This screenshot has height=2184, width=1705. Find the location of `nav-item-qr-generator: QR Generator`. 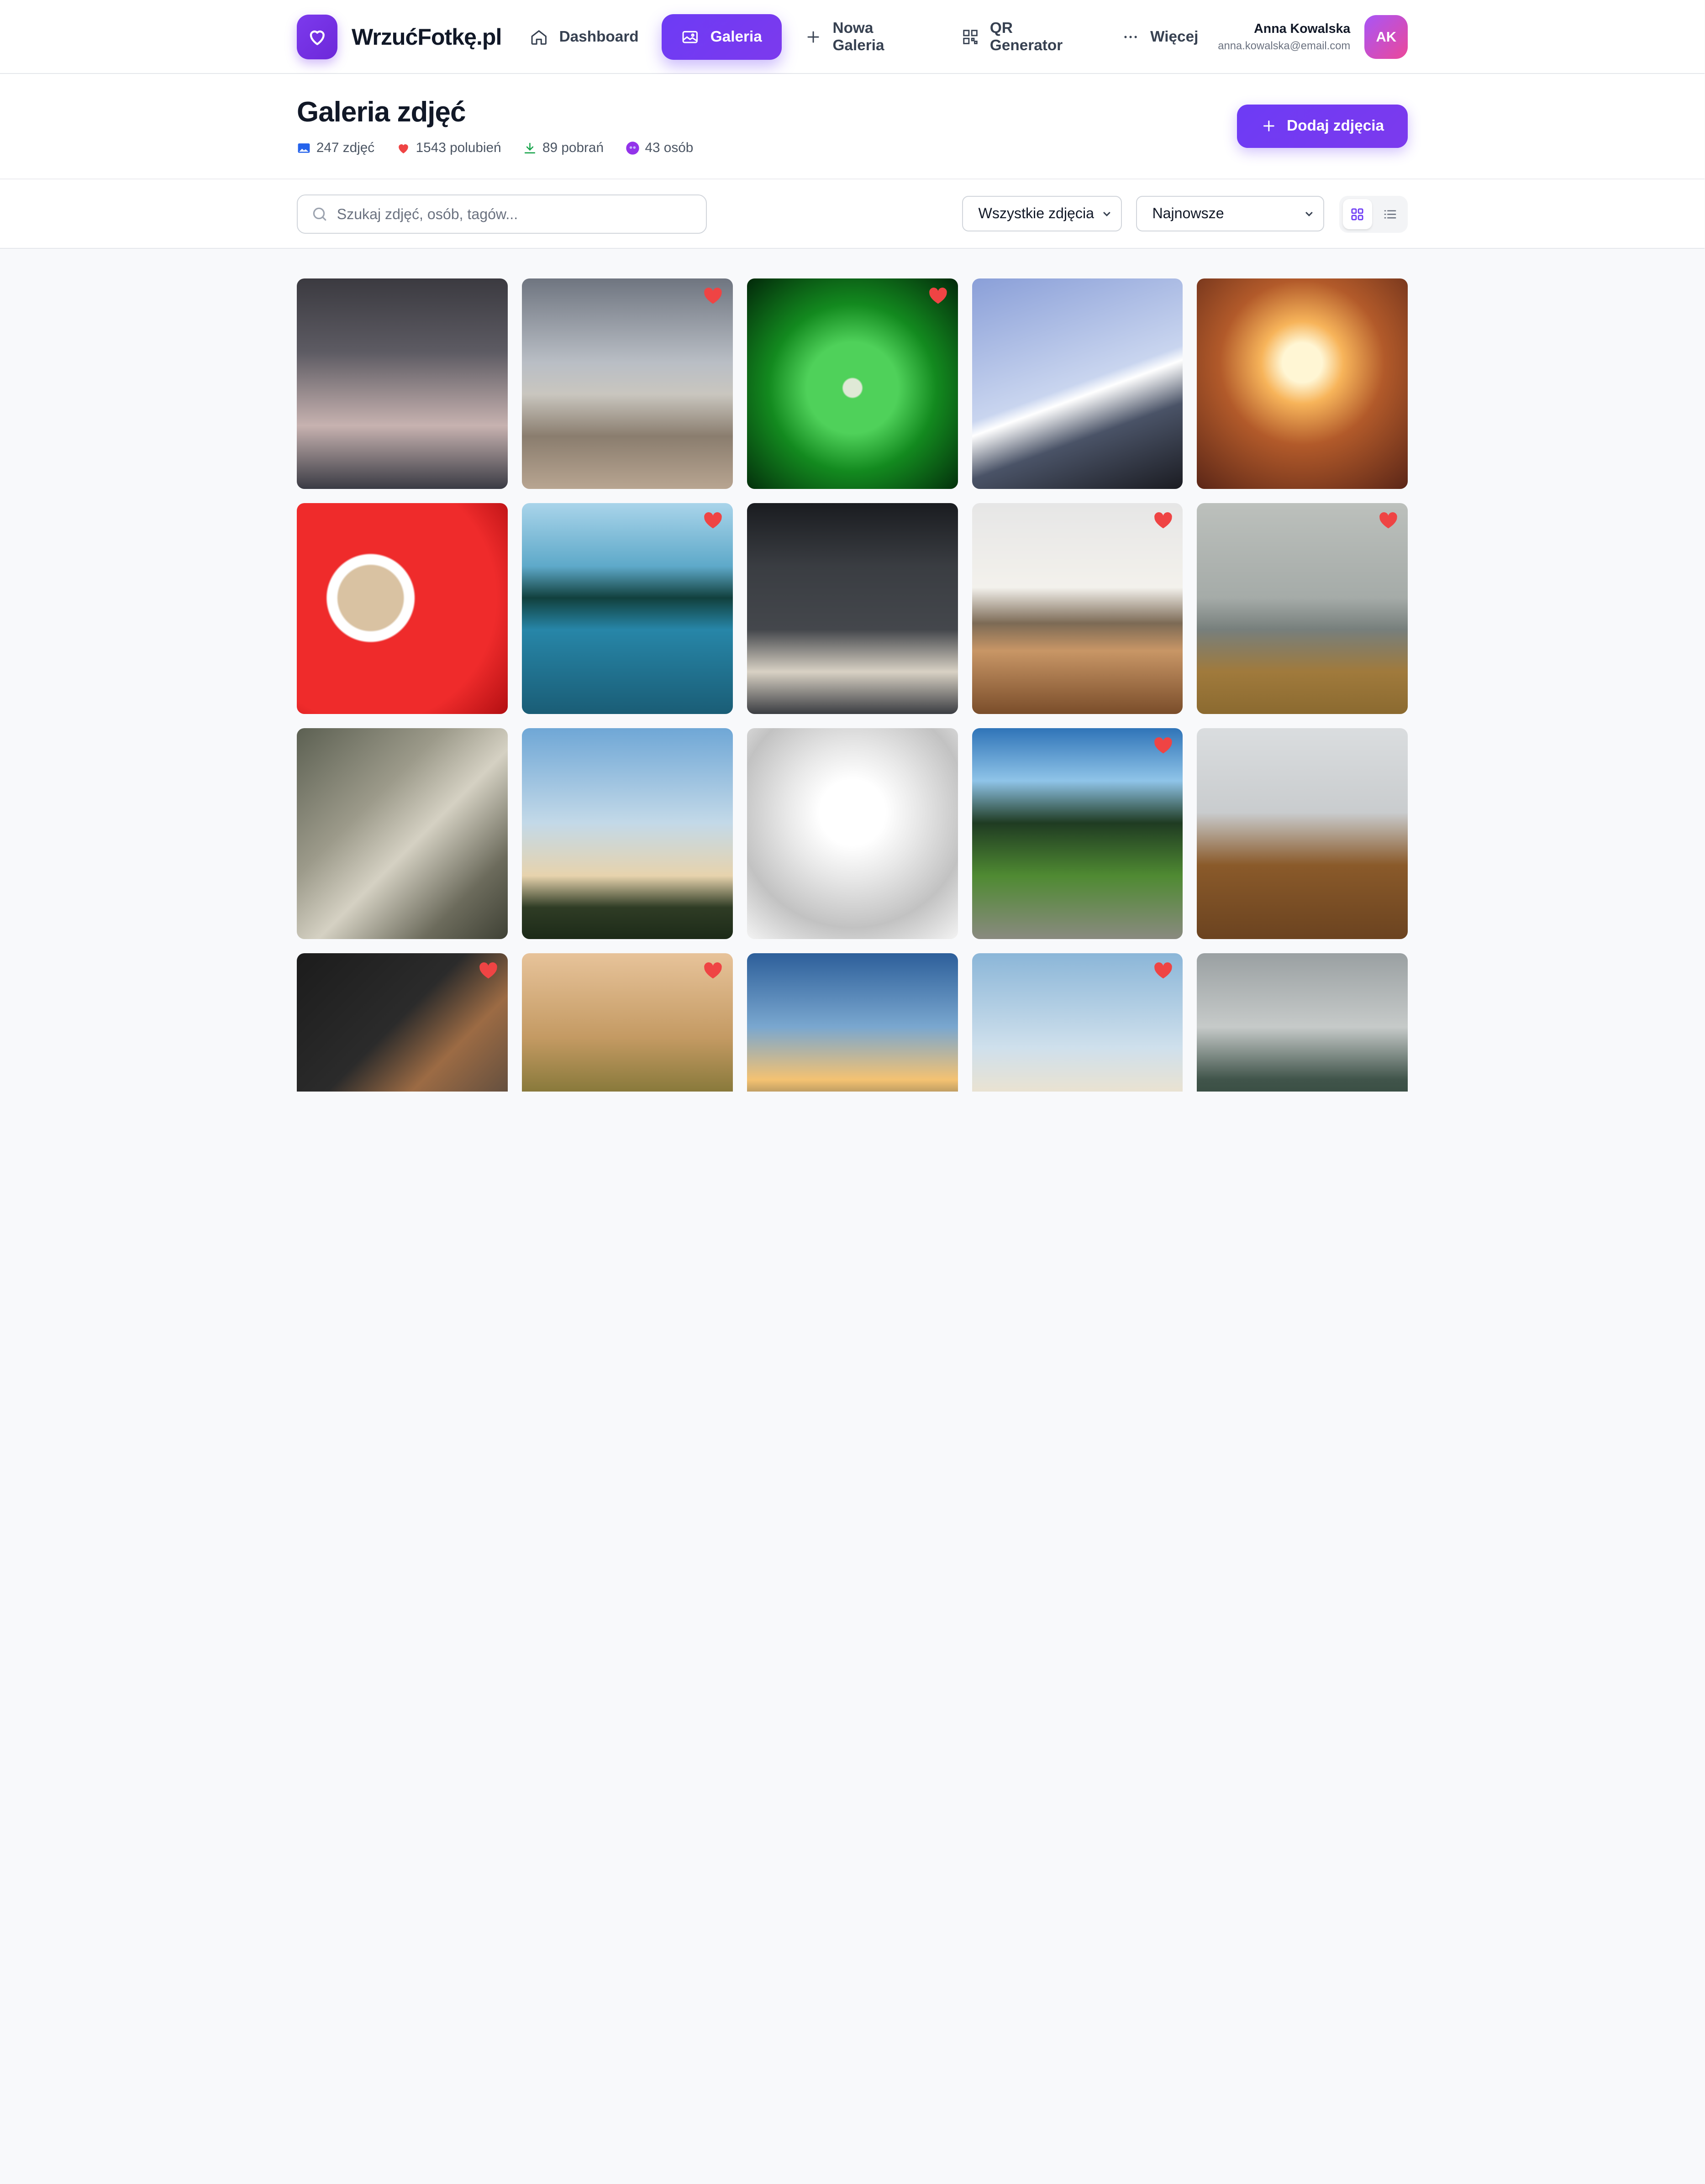

nav-item-qr-generator: QR Generator is located at coordinates (1020, 37).